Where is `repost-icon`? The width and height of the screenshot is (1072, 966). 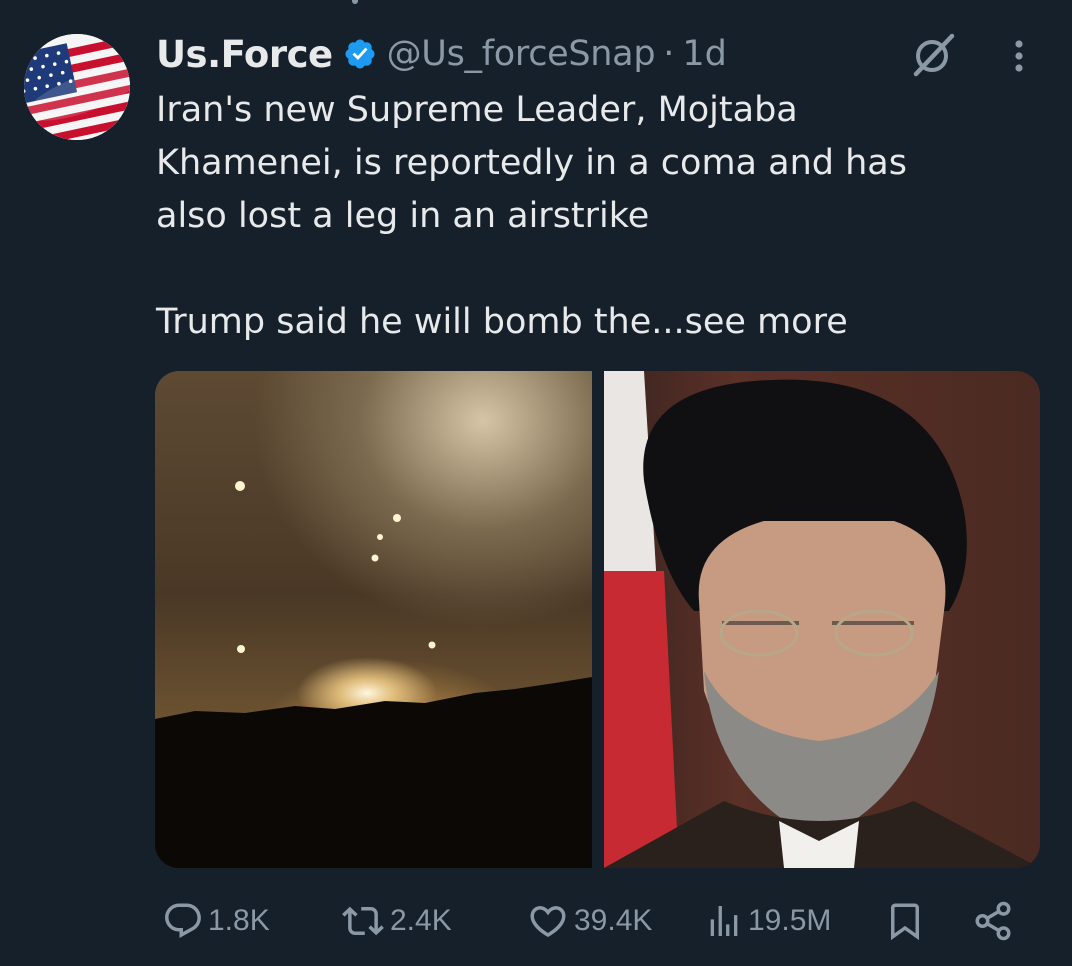
repost-icon is located at coordinates (363, 921).